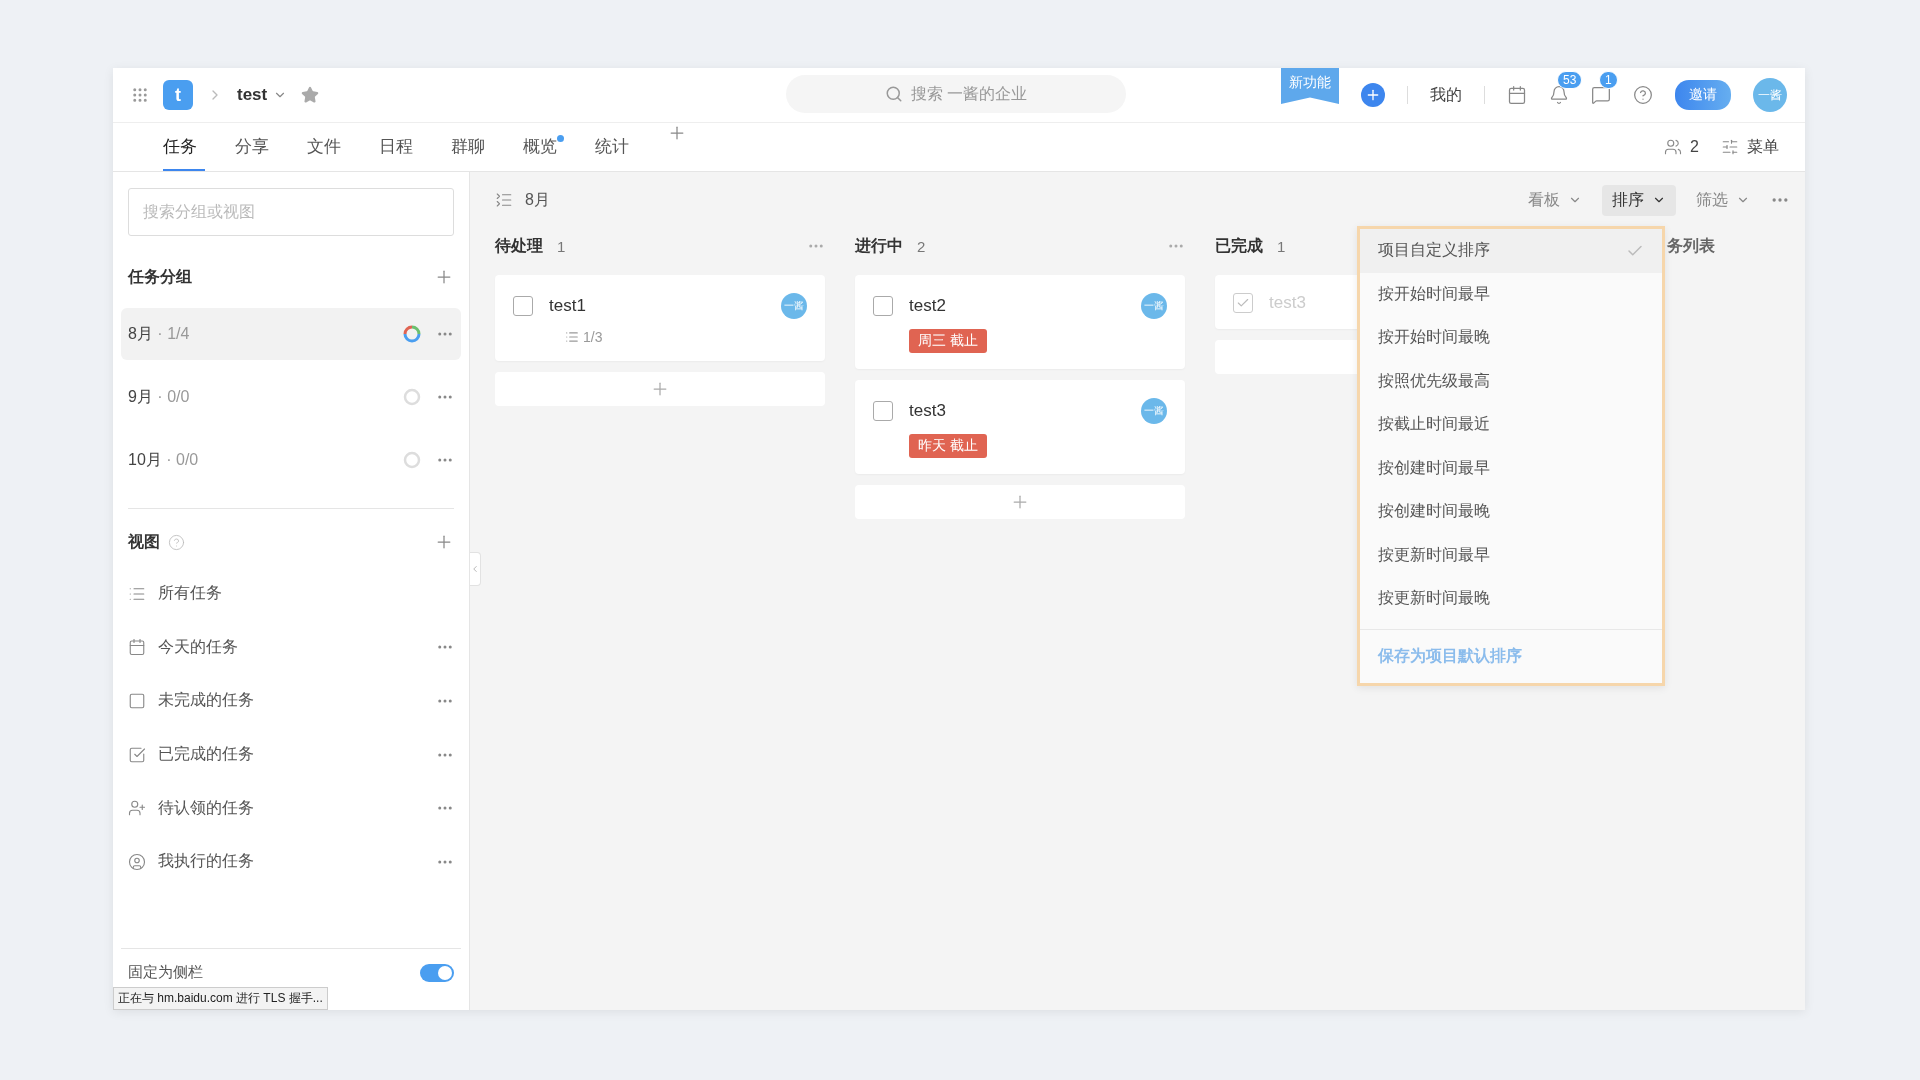 The width and height of the screenshot is (1920, 1080). What do you see at coordinates (137, 754) in the screenshot?
I see `checked-box-icon` at bounding box center [137, 754].